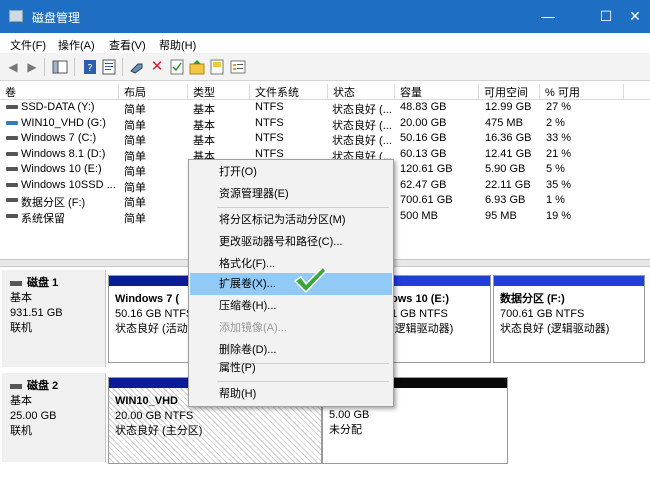 Image resolution: width=650 pixels, height=486 pixels. What do you see at coordinates (154, 314) in the screenshot?
I see `partition-size: 50.16 GB NTFS` at bounding box center [154, 314].